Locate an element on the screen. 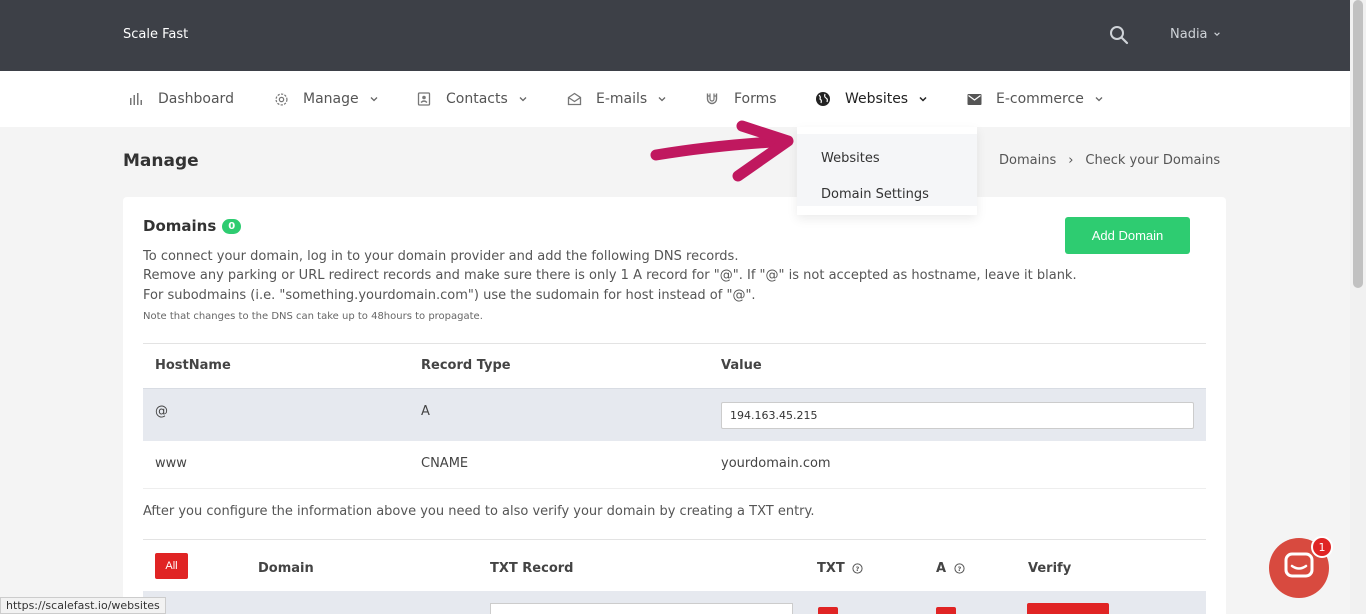 This screenshot has width=1366, height=614. column-header: HostName is located at coordinates (193, 365).